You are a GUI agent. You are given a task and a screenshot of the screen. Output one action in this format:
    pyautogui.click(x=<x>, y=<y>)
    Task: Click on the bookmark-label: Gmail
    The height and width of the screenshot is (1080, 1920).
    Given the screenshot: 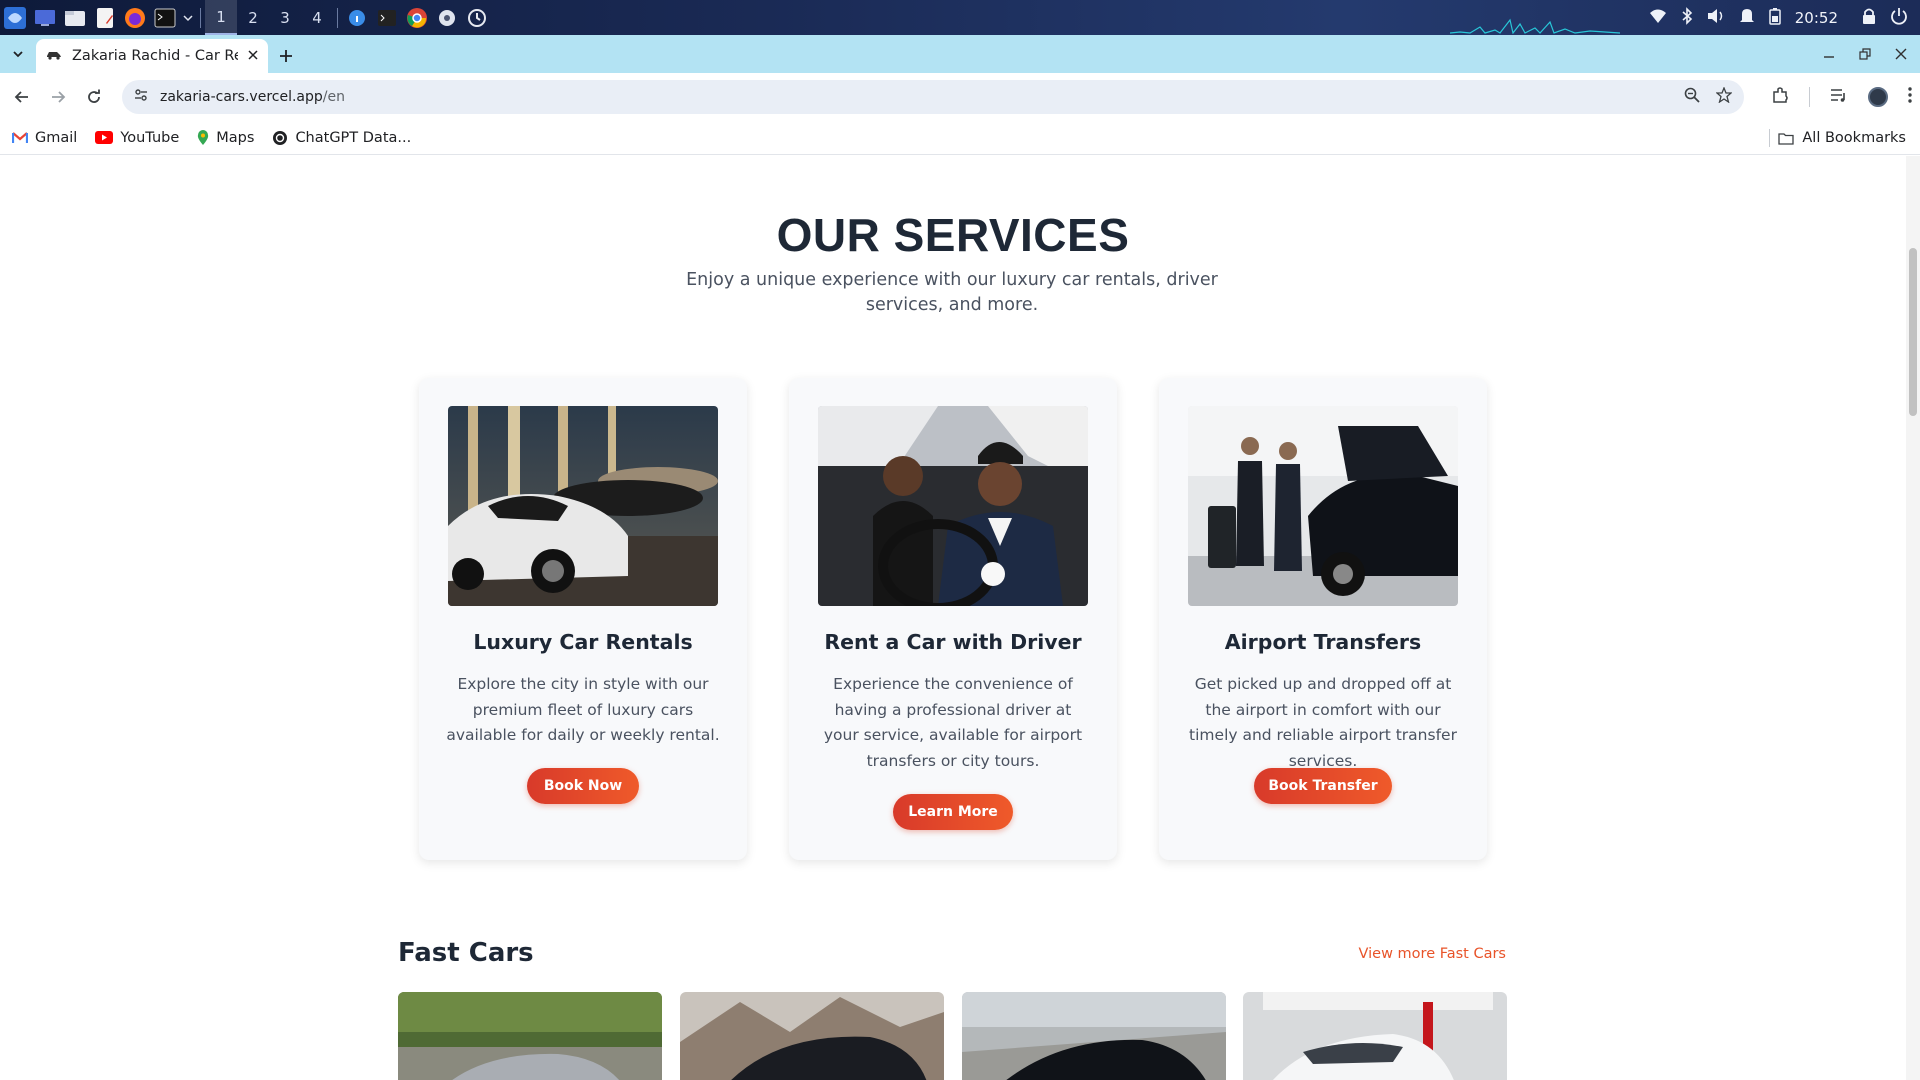 What is the action you would take?
    pyautogui.click(x=56, y=137)
    